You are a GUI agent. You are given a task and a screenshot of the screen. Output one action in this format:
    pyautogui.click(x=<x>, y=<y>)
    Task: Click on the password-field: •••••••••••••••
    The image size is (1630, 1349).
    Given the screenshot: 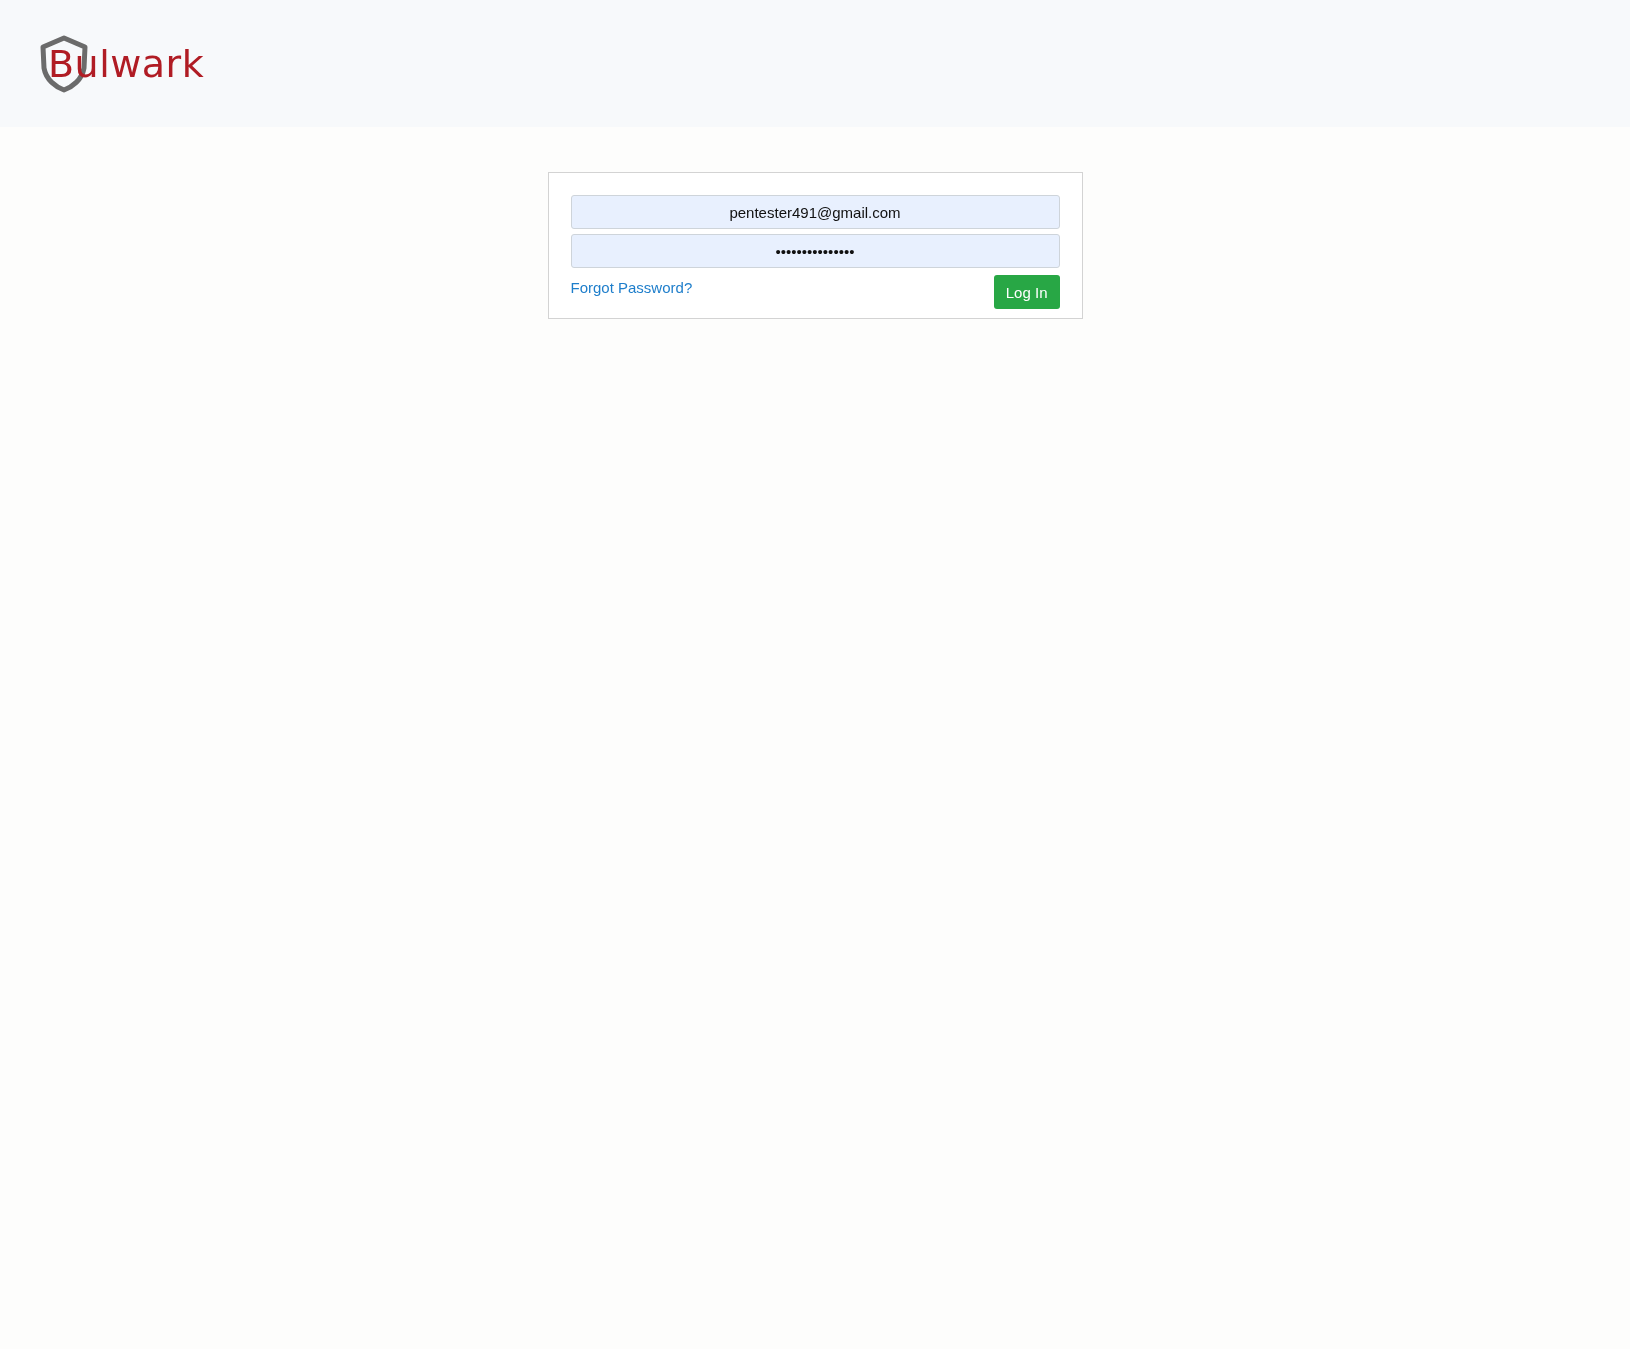 What is the action you would take?
    pyautogui.click(x=815, y=251)
    